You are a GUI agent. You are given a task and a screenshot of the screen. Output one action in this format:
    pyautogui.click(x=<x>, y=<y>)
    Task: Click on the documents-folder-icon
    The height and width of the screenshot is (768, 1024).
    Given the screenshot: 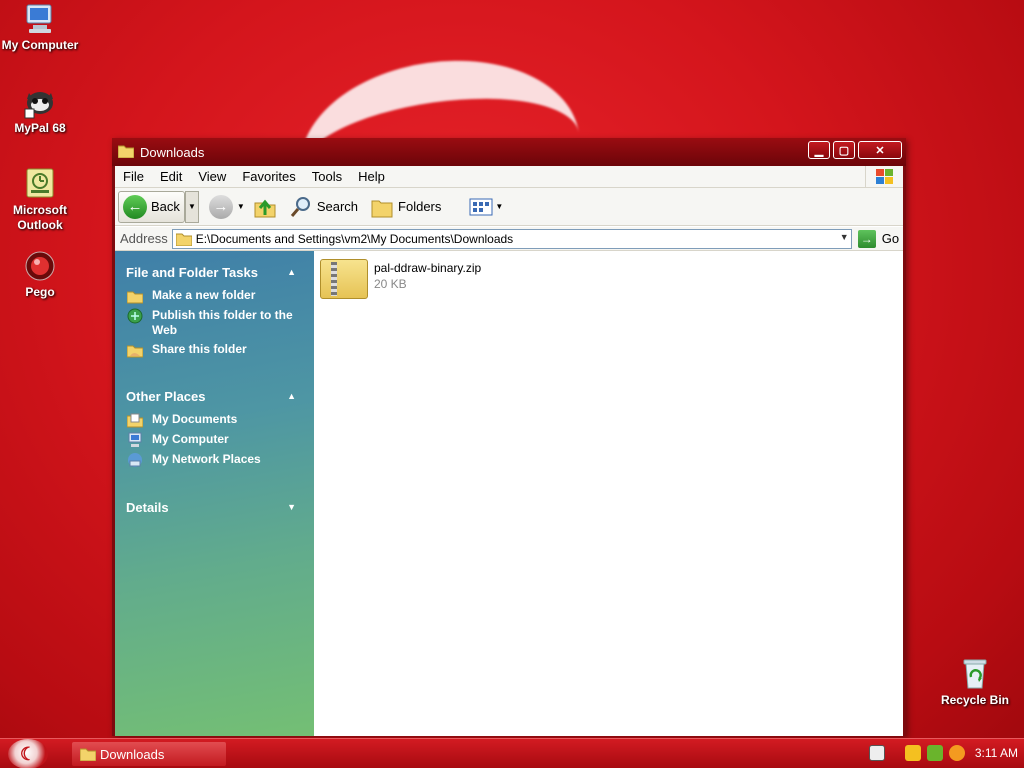 What is the action you would take?
    pyautogui.click(x=135, y=420)
    